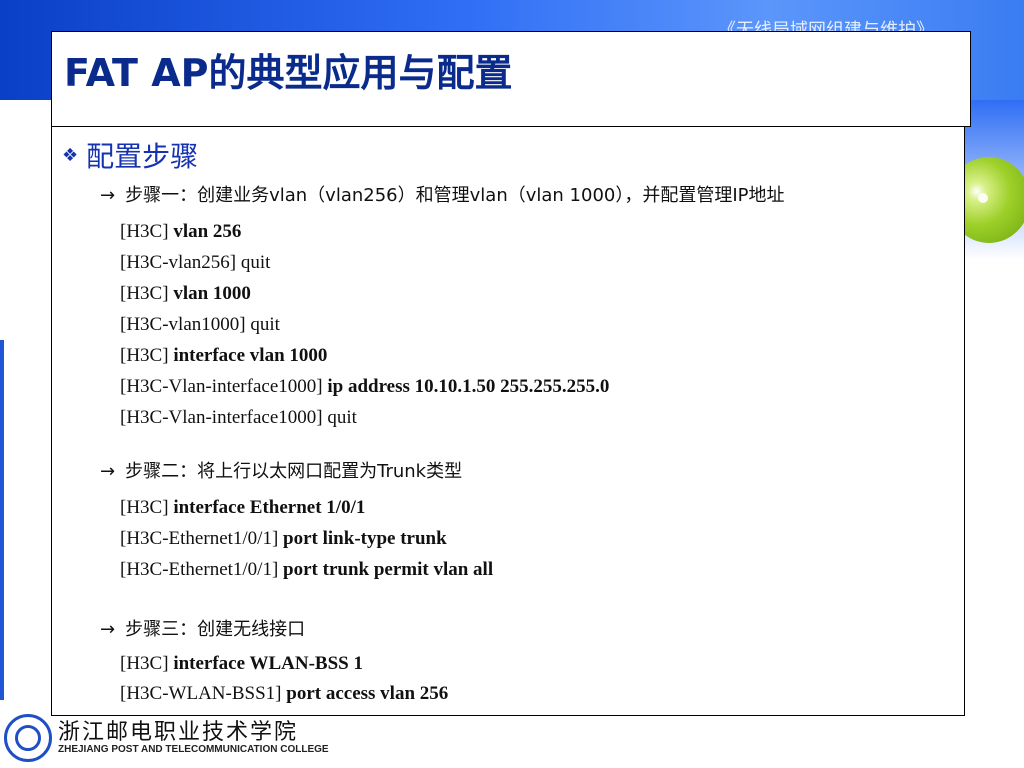 The height and width of the screenshot is (768, 1024). I want to click on command-line: [H3C] interface vlan 1000, so click(223, 356).